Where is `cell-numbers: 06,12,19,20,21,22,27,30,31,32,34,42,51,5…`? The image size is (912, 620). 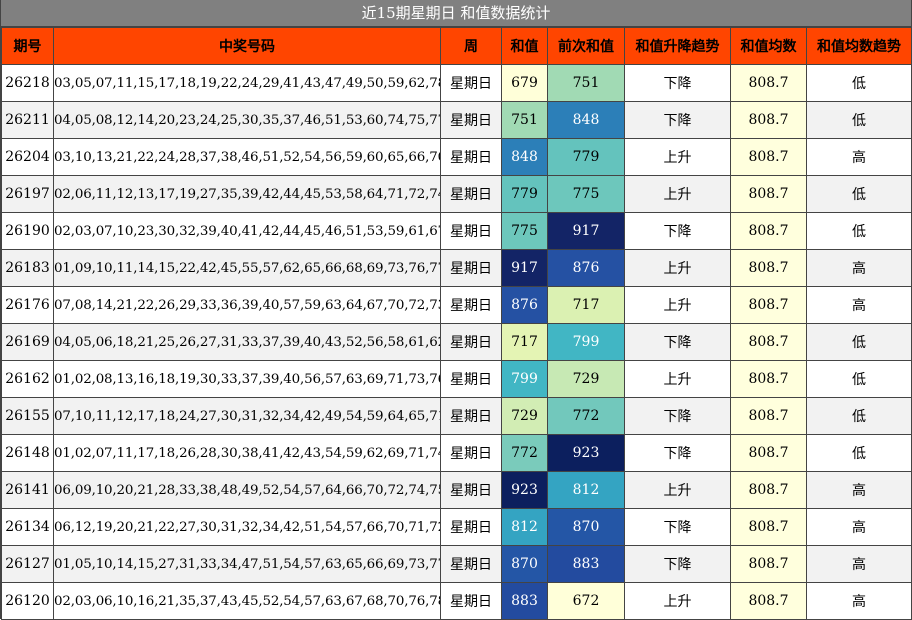 cell-numbers: 06,12,19,20,21,22,27,30,31,32,34,42,51,5… is located at coordinates (247, 527).